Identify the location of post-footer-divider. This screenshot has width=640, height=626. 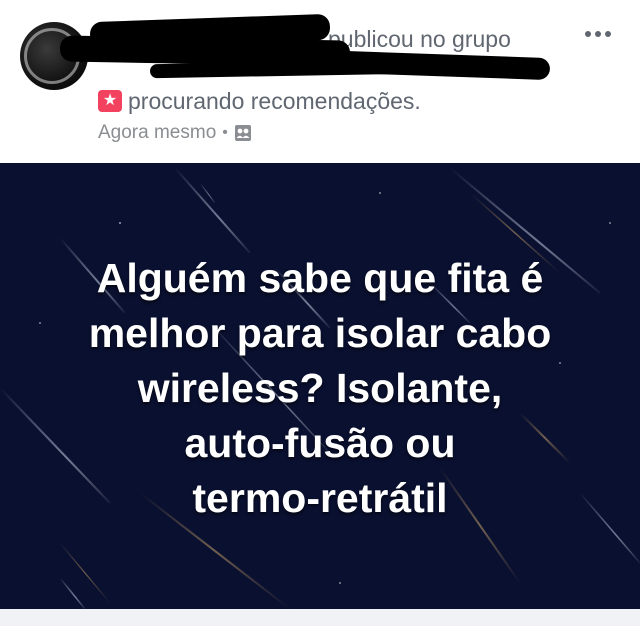
(320, 617).